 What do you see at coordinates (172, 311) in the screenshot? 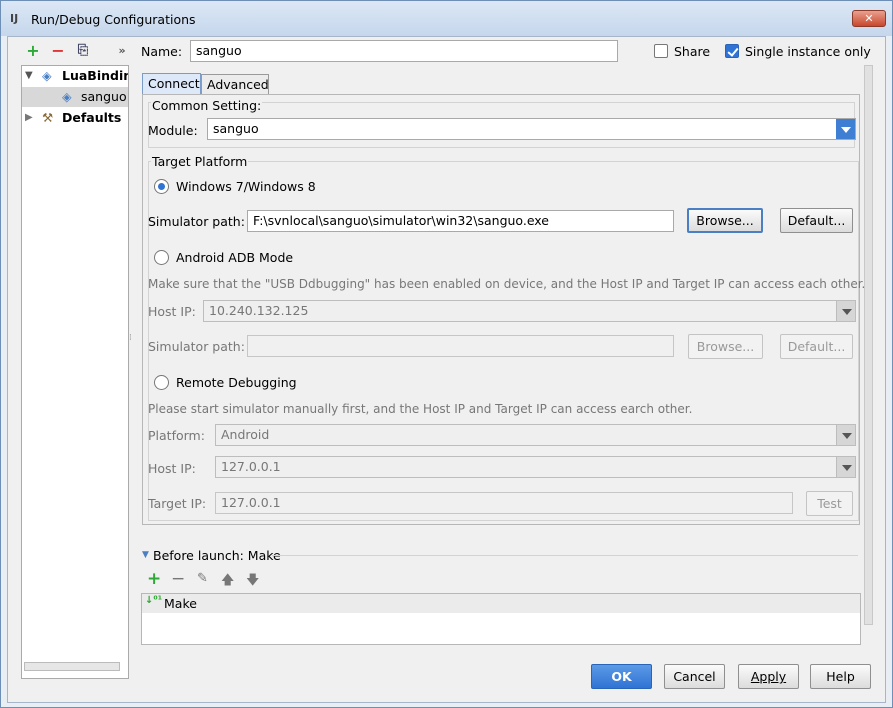
I see `android-host-ip-label: Host IP:` at bounding box center [172, 311].